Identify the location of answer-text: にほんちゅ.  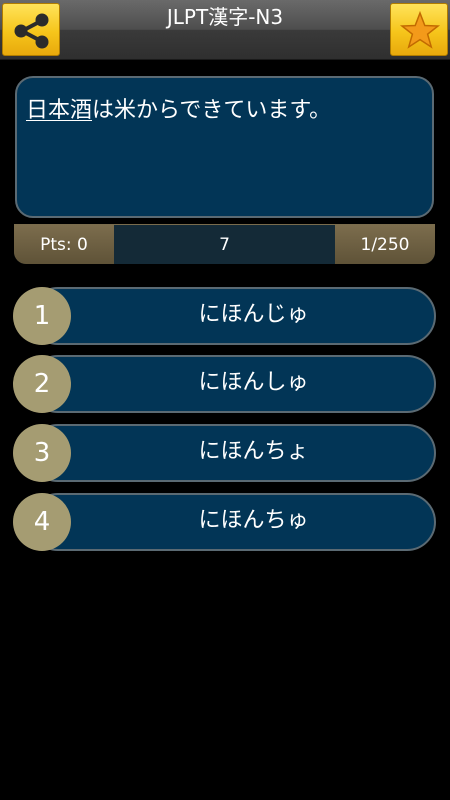
(253, 520).